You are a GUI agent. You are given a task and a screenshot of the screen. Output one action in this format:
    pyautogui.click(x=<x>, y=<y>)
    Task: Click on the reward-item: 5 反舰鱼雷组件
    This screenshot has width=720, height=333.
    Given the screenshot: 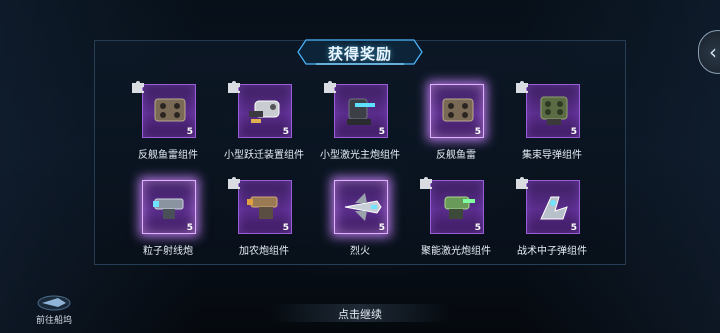 What is the action you would take?
    pyautogui.click(x=168, y=123)
    